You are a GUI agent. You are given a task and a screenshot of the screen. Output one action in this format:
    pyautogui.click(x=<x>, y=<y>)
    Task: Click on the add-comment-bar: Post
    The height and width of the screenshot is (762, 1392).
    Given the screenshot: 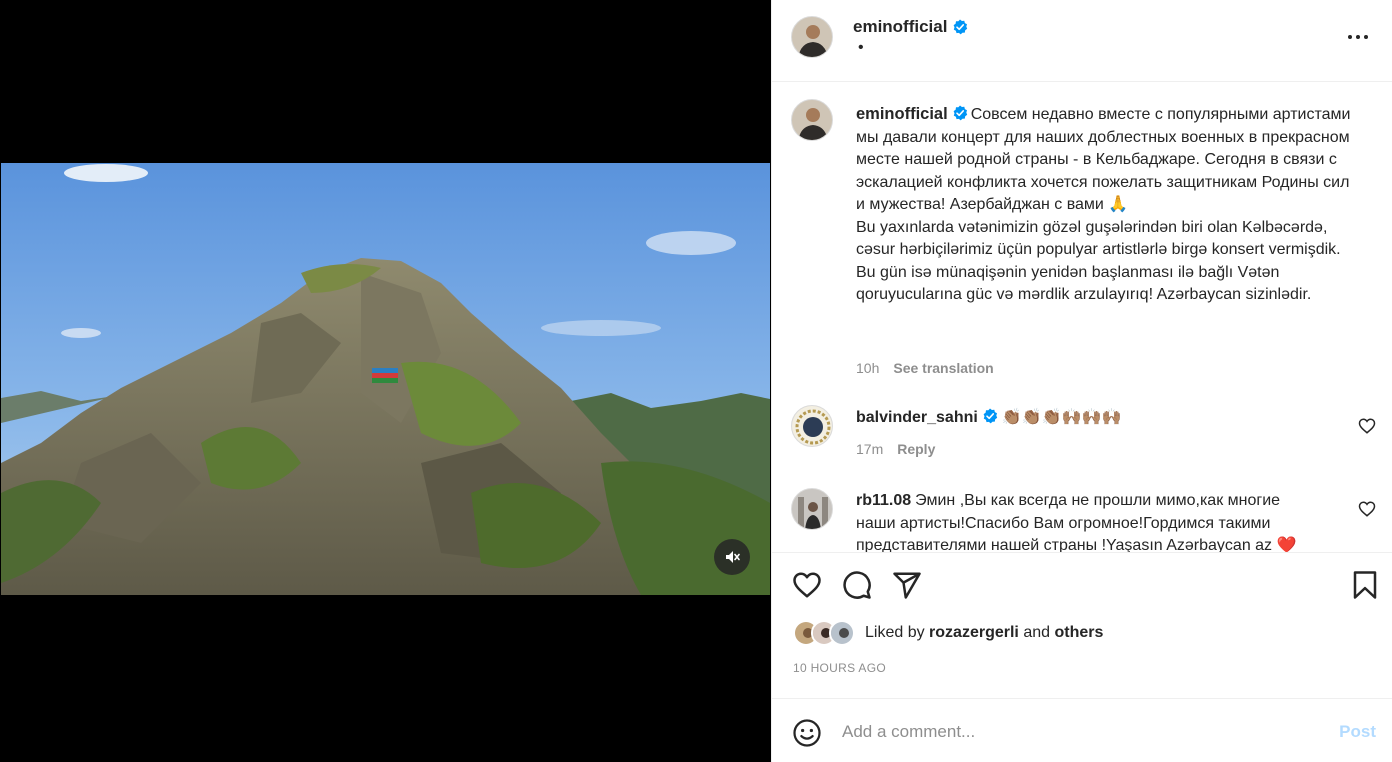 What is the action you would take?
    pyautogui.click(x=1082, y=730)
    